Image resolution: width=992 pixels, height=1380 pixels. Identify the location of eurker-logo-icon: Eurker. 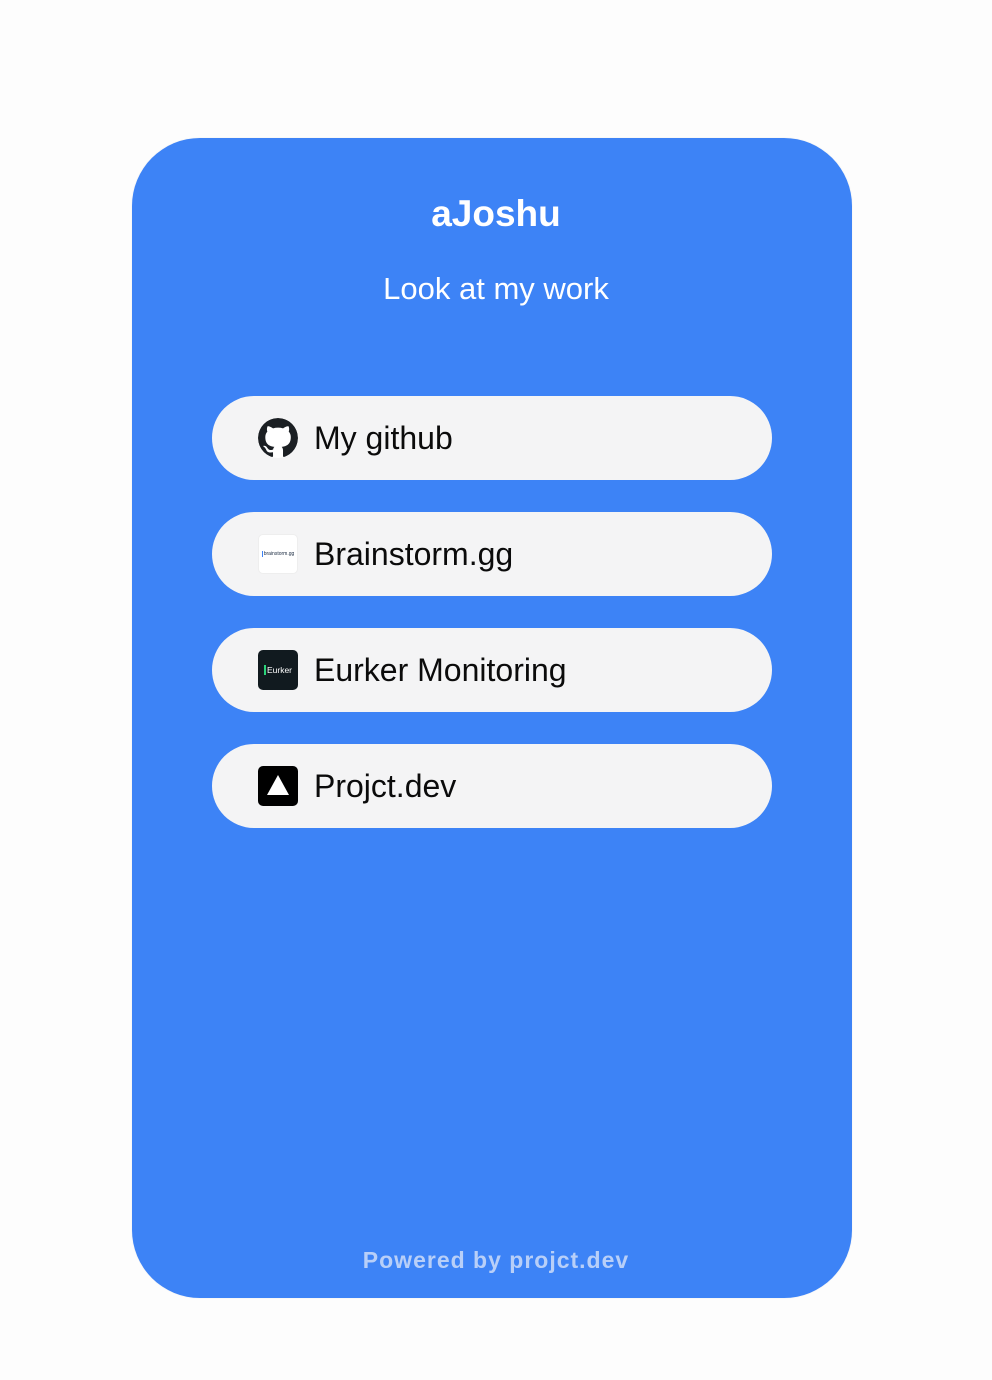
(278, 670).